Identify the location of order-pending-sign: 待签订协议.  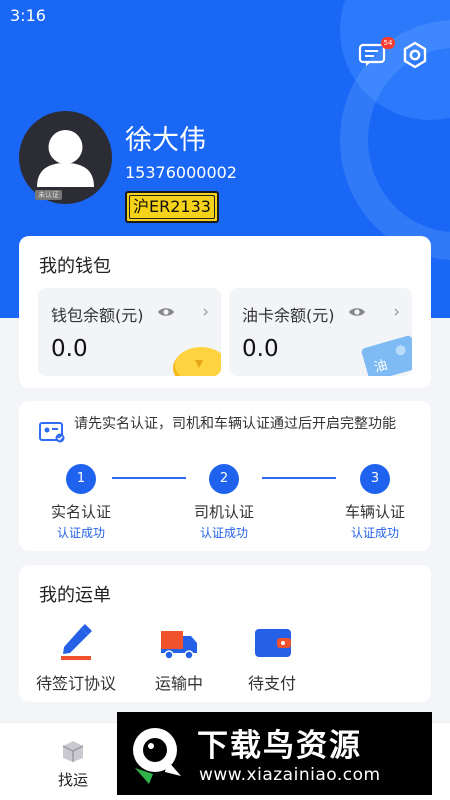
(76, 658).